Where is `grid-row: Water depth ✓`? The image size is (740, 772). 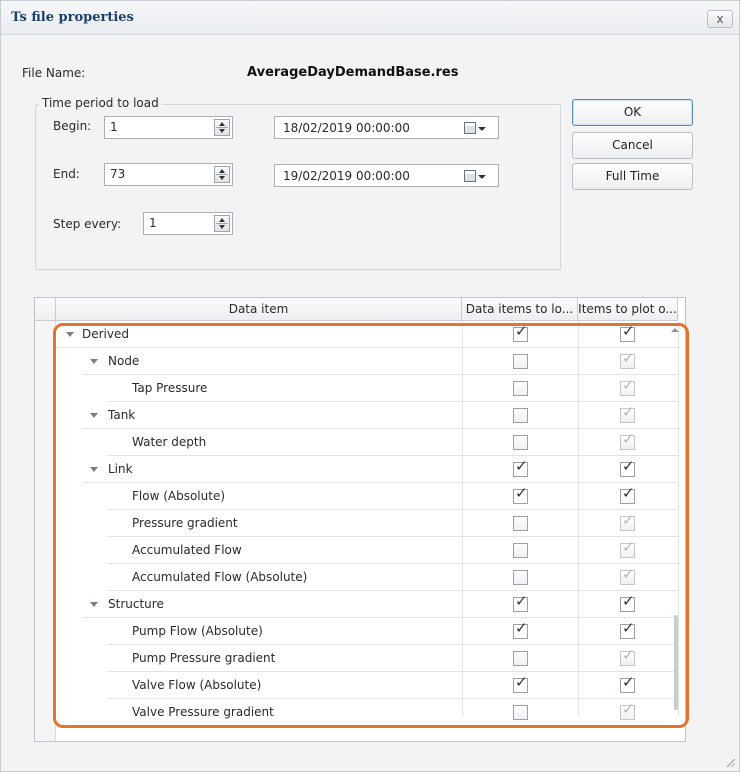
grid-row: Water depth ✓ is located at coordinates (367, 442).